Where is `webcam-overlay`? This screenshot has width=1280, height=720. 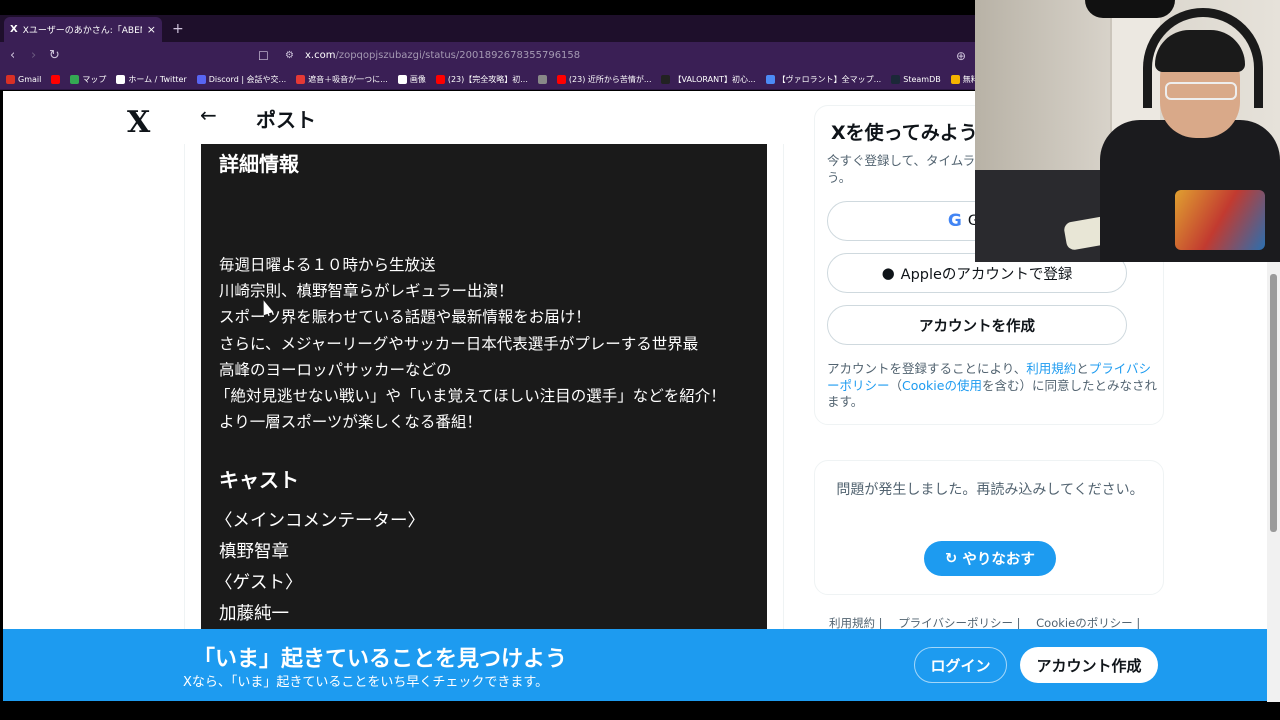
webcam-overlay is located at coordinates (1127, 131).